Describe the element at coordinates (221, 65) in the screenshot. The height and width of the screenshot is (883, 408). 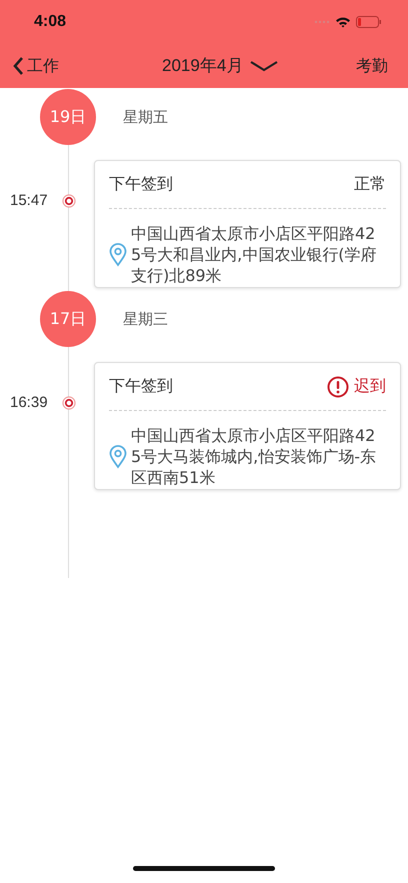
I see `month-picker: 2019年4月` at that location.